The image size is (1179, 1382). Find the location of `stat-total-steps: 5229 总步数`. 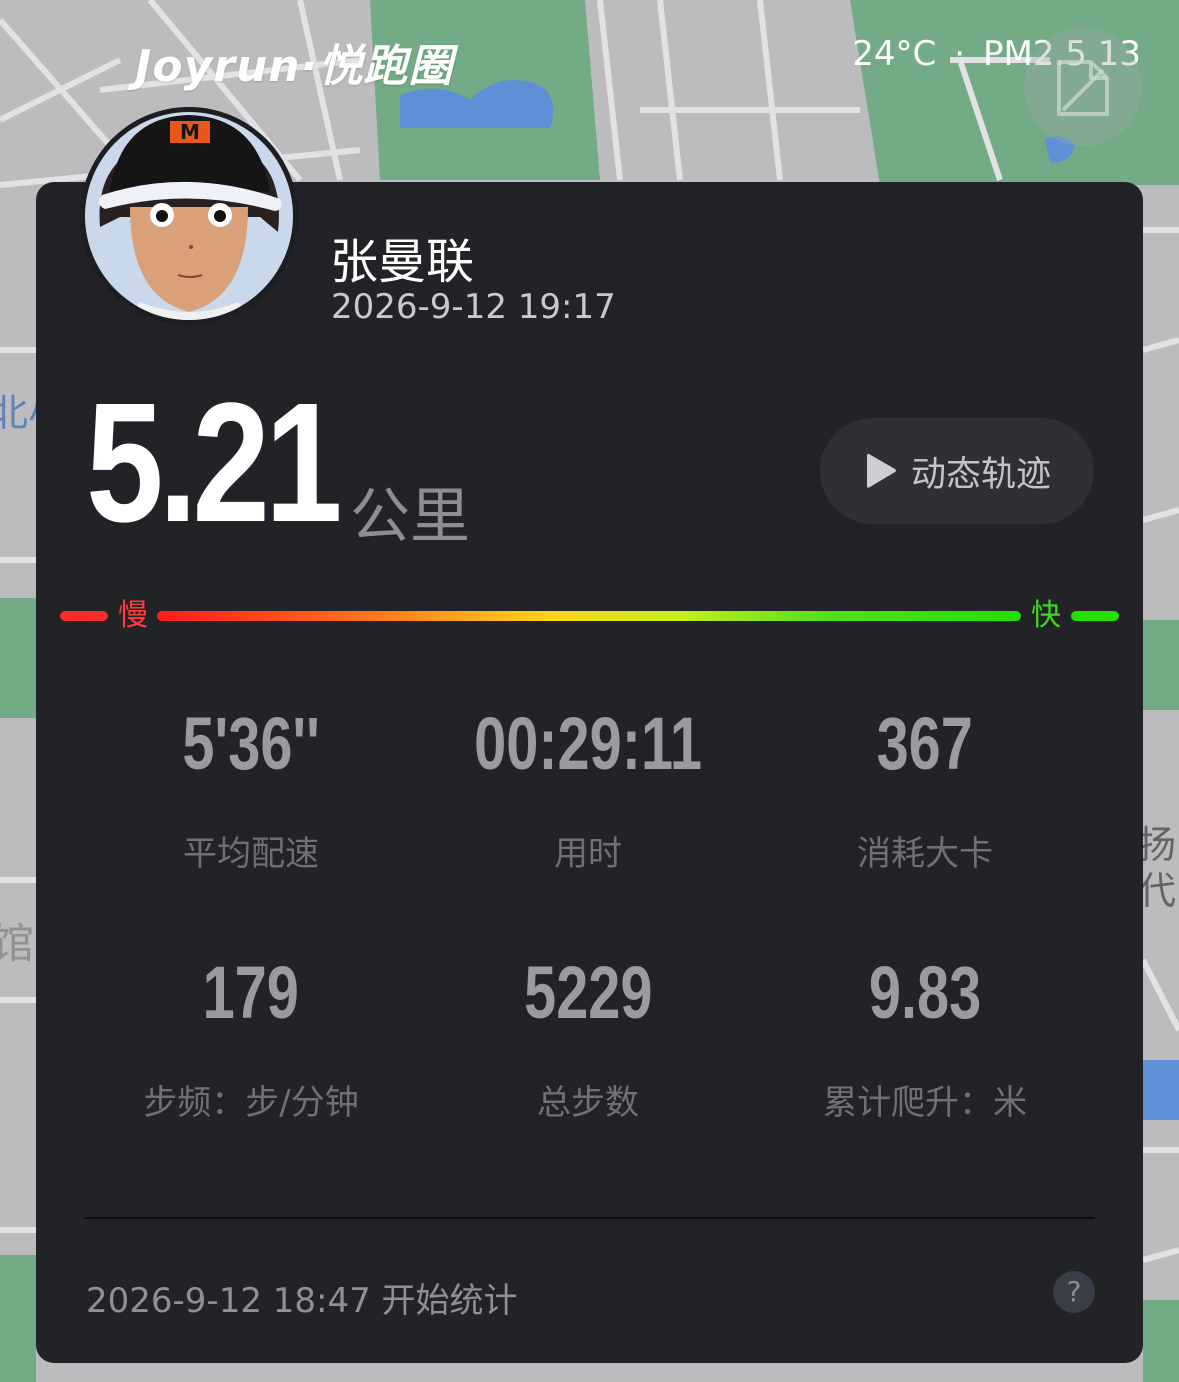

stat-total-steps: 5229 总步数 is located at coordinates (588, 1038).